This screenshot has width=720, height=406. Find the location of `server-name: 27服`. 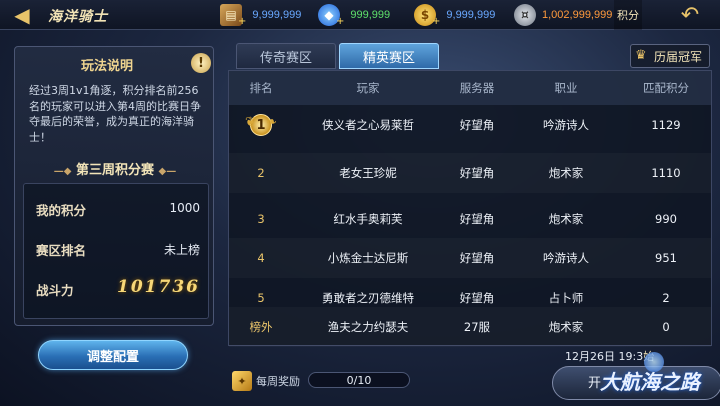

server-name: 27服 is located at coordinates (477, 327).